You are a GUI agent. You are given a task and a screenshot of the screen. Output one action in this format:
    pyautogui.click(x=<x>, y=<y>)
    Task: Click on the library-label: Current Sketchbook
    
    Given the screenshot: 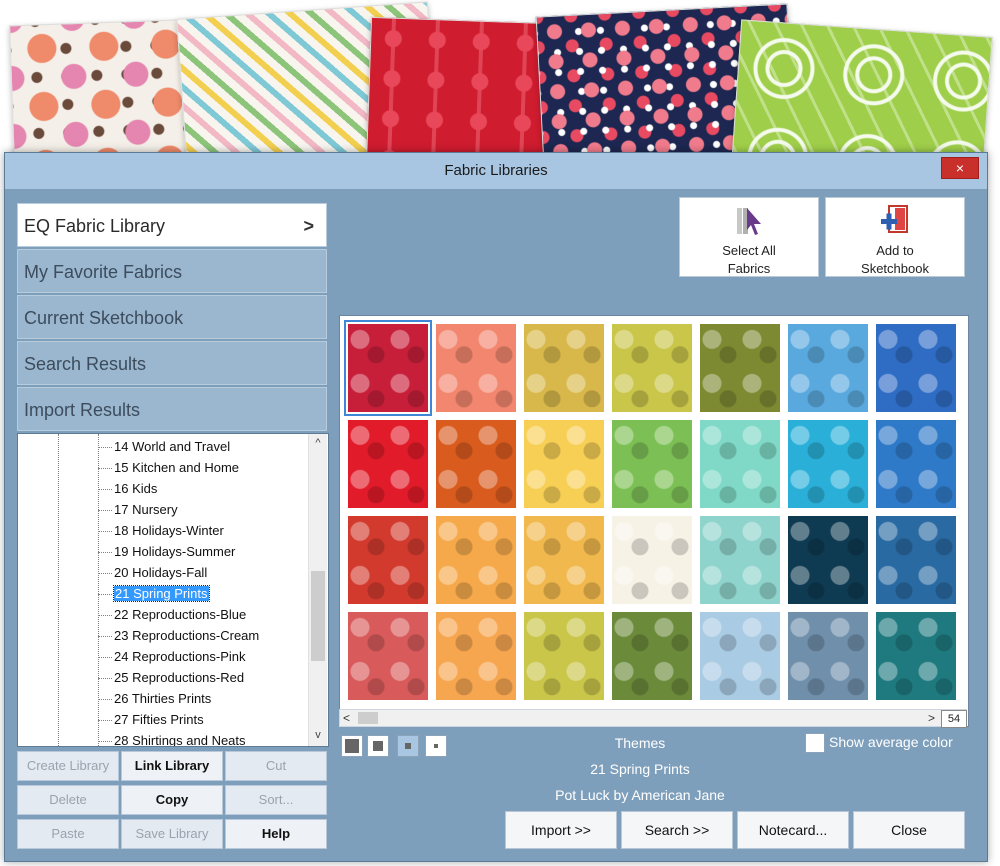 What is the action you would take?
    pyautogui.click(x=104, y=318)
    